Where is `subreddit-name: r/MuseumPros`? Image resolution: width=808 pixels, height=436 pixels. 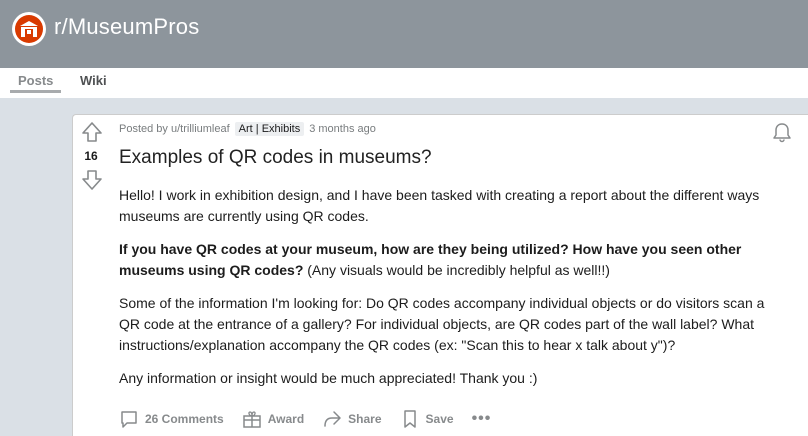
subreddit-name: r/MuseumPros is located at coordinates (126, 27).